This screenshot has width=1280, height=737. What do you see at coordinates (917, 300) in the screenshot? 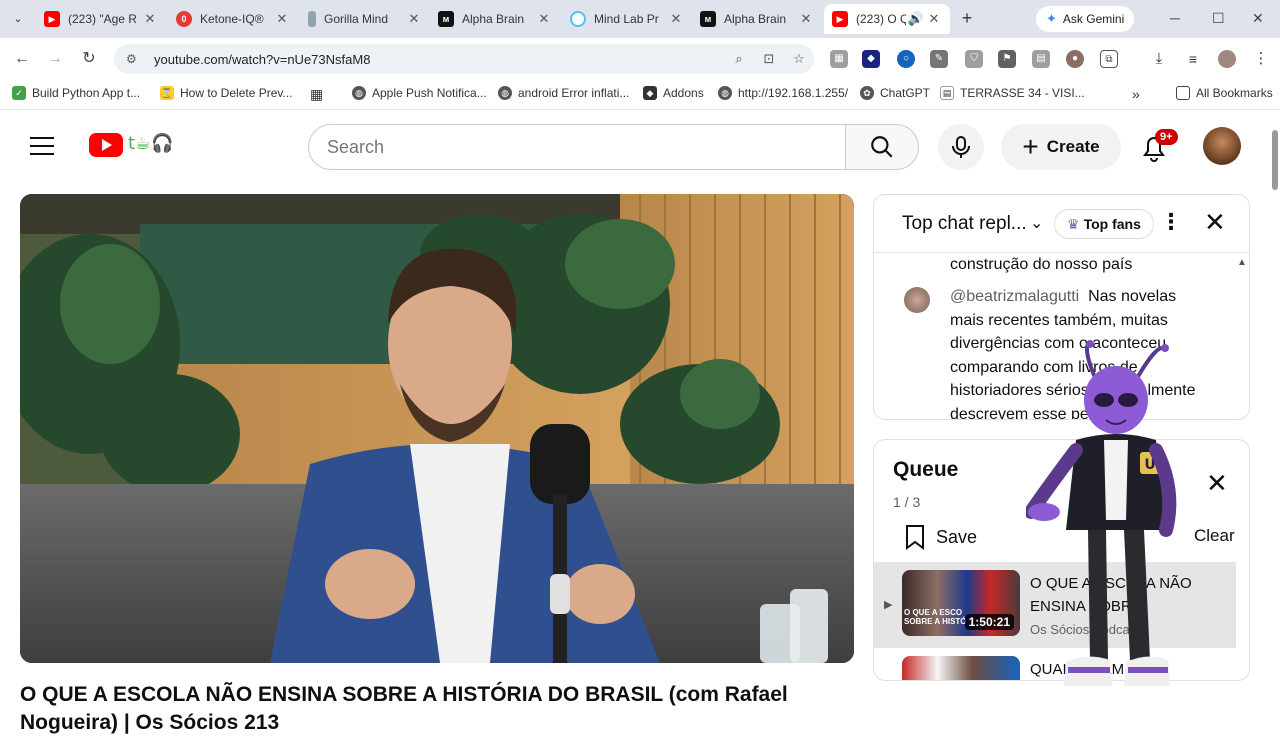
I see `chat-author-avatar` at bounding box center [917, 300].